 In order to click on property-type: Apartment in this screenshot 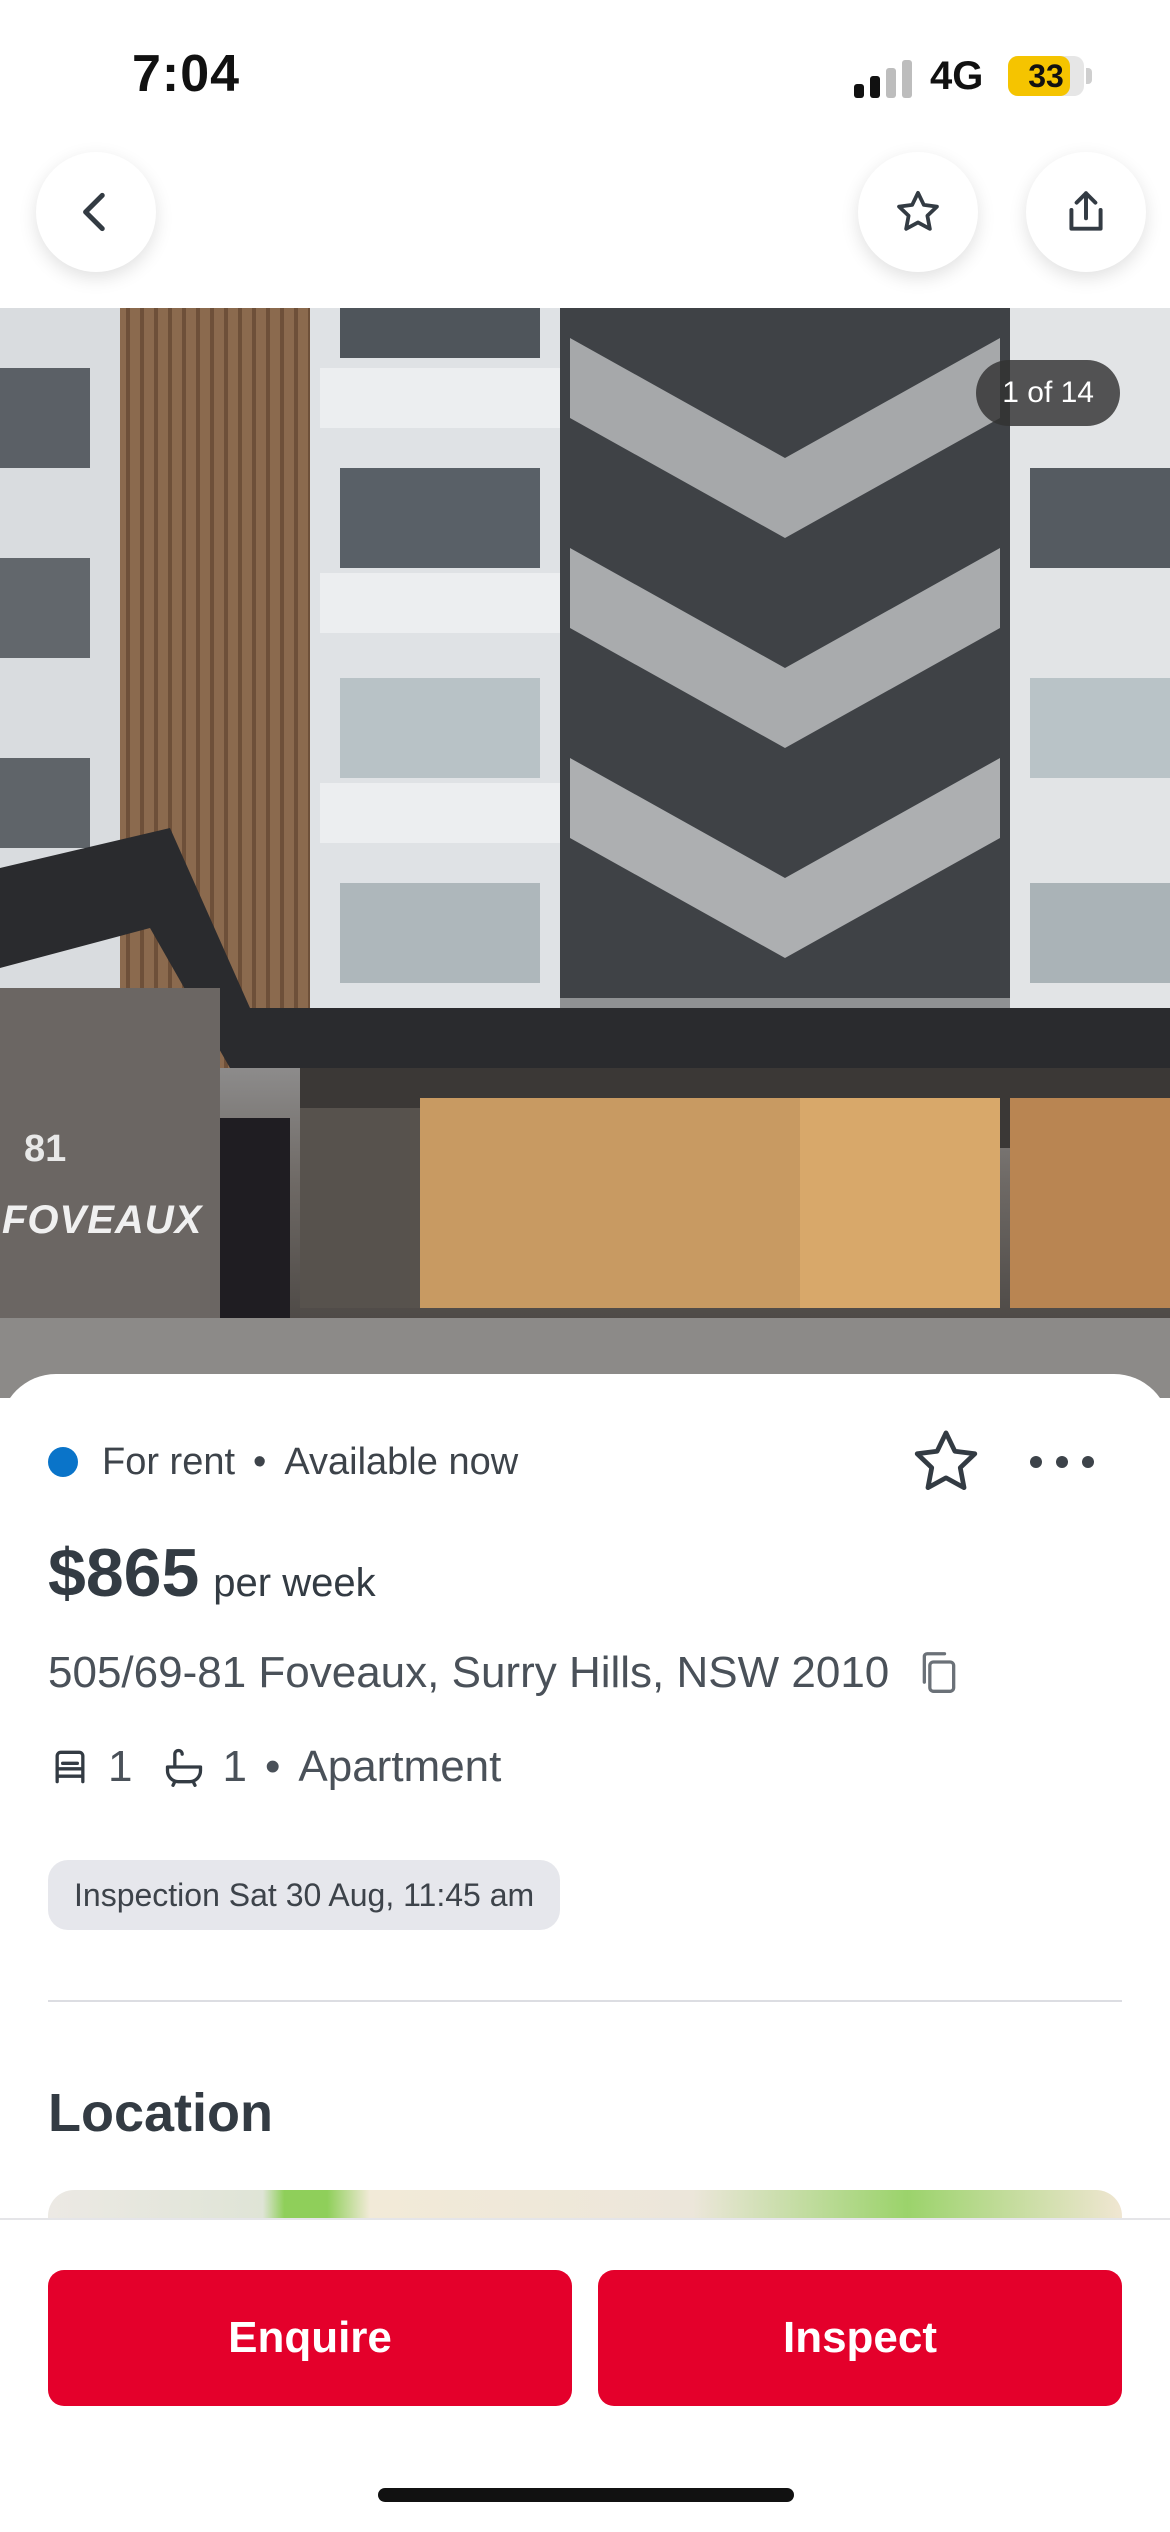, I will do `click(400, 1766)`.